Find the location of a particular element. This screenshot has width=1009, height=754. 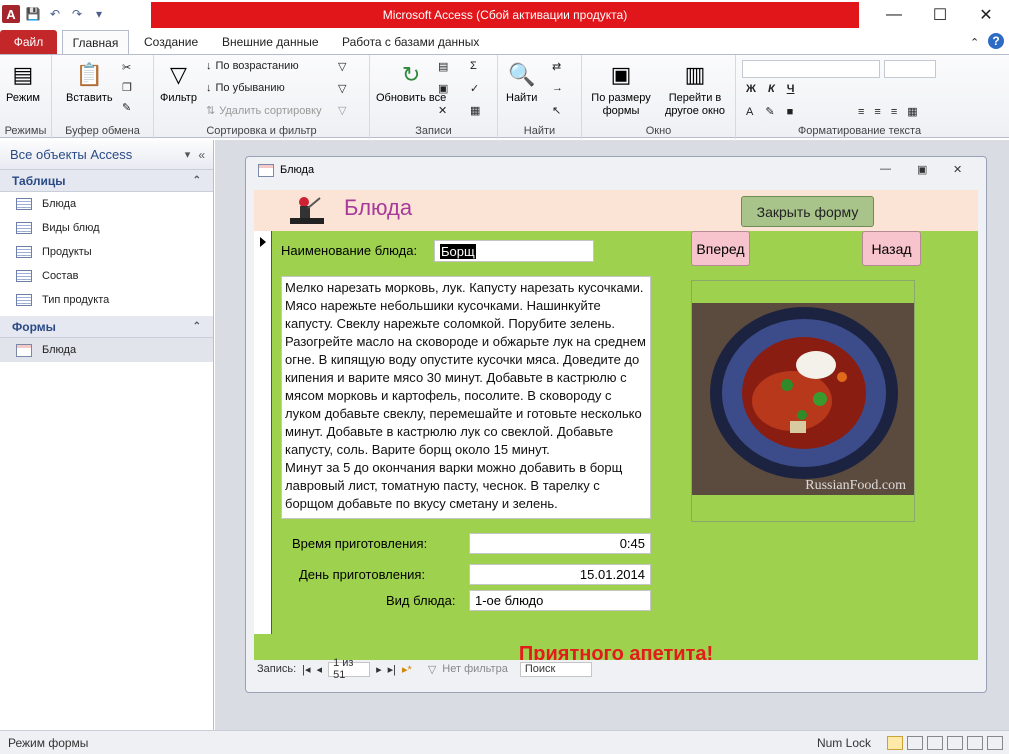

refresh-all-button: ↻ Обновить все is located at coordinates (411, 82).